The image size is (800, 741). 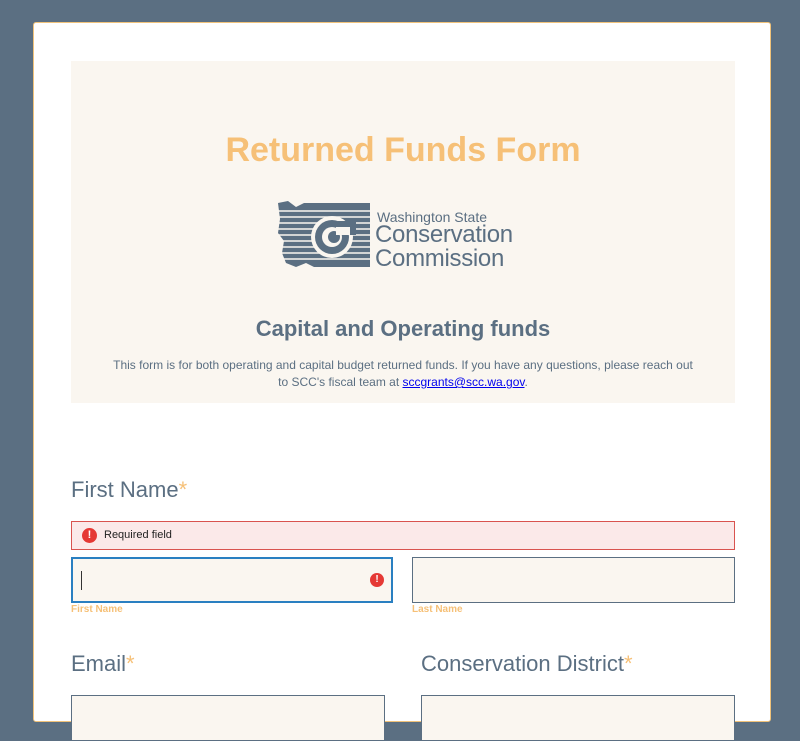 I want to click on input-error-icon: !, so click(x=377, y=580).